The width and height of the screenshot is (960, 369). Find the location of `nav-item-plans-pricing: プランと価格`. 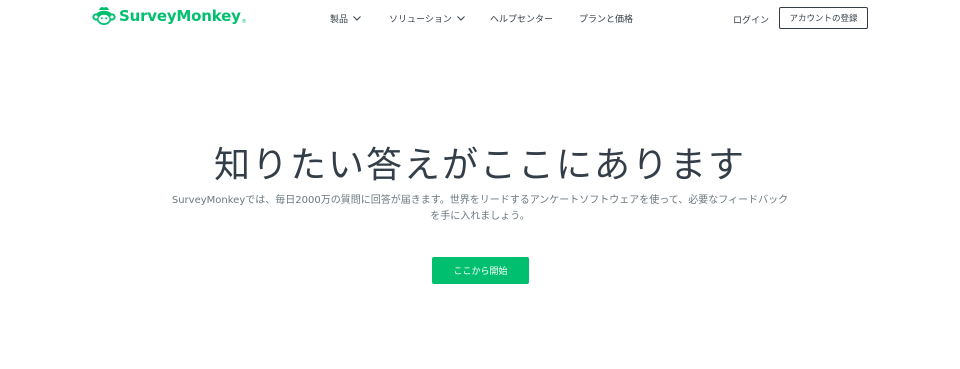

nav-item-plans-pricing: プランと価格 is located at coordinates (606, 18).